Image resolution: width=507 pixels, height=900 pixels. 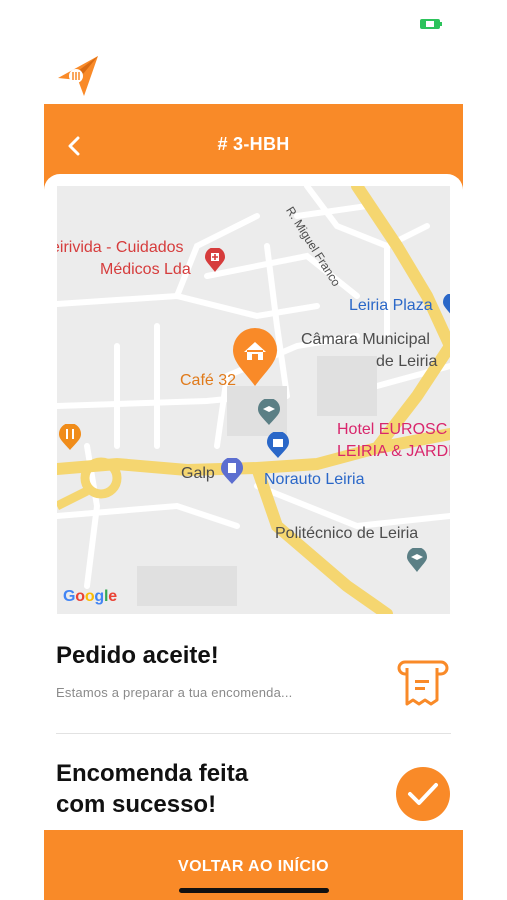 What do you see at coordinates (347, 533) in the screenshot?
I see `politecnico-label: Politécnico de Leiria` at bounding box center [347, 533].